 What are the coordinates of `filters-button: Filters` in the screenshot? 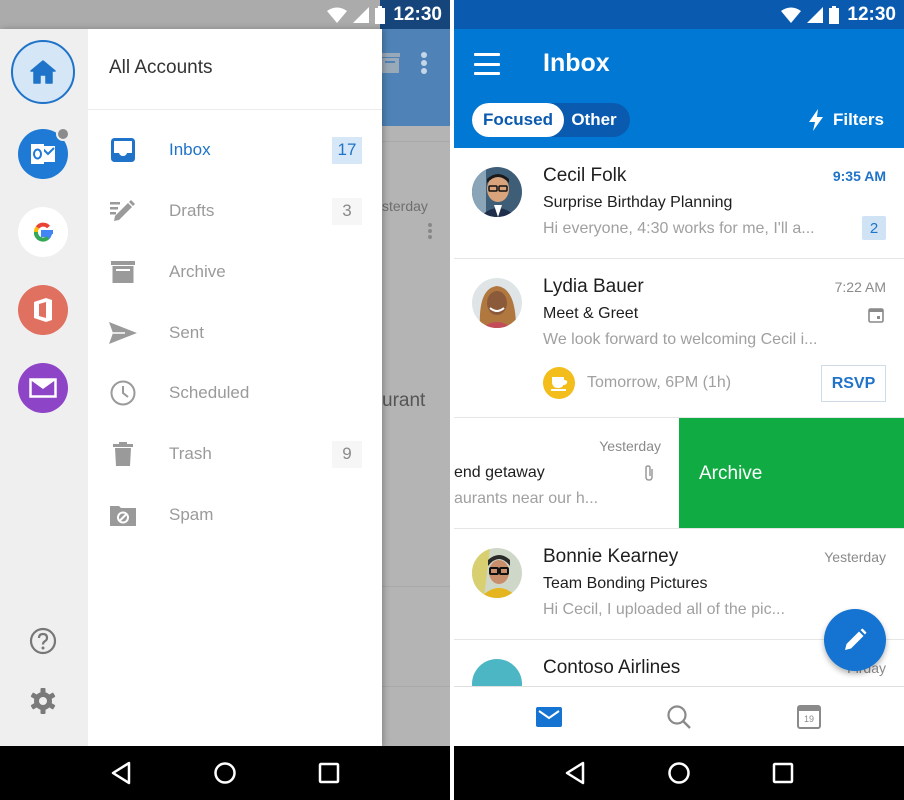 It's located at (846, 120).